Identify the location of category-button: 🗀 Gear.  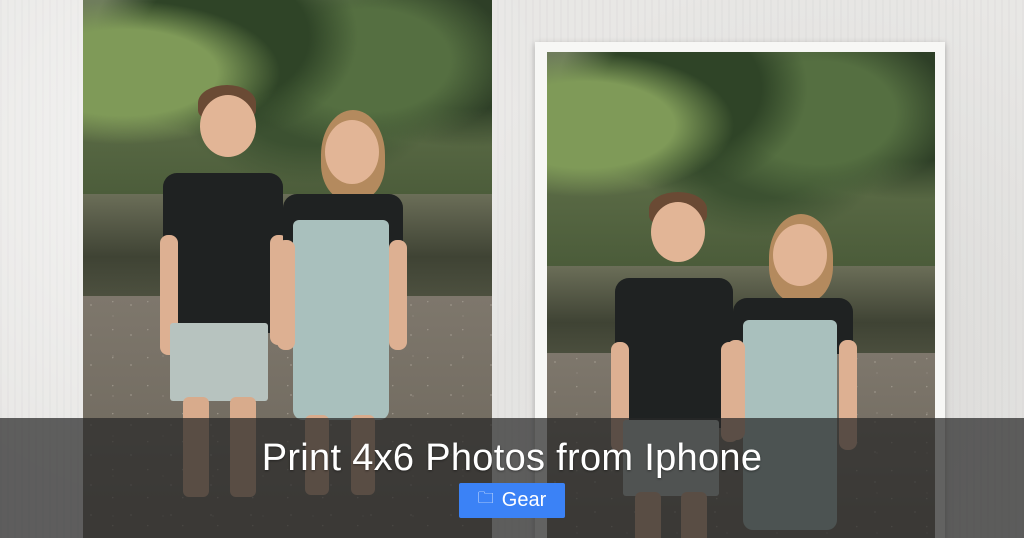
(512, 500).